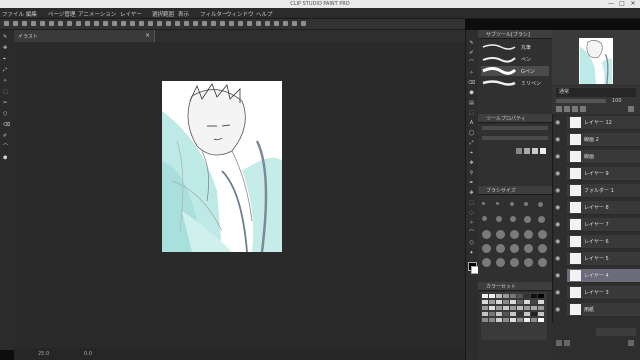 Image resolution: width=640 pixels, height=360 pixels. Describe the element at coordinates (7, 70) in the screenshot. I see `tool-icon: ⤢` at that location.